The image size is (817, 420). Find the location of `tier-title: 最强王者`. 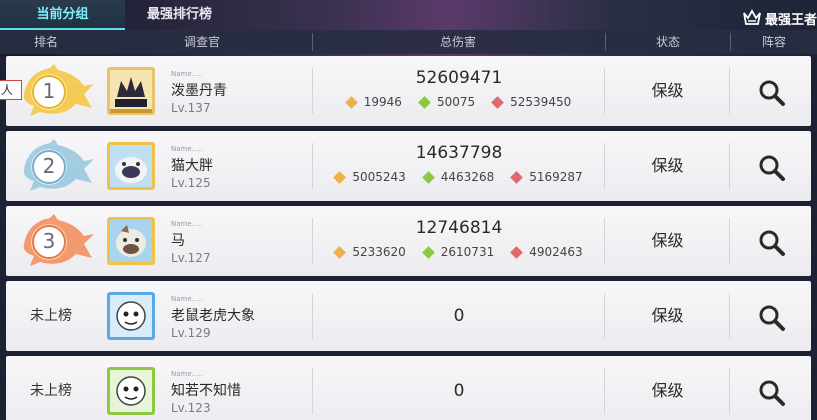

tier-title: 最强王者 is located at coordinates (779, 18).